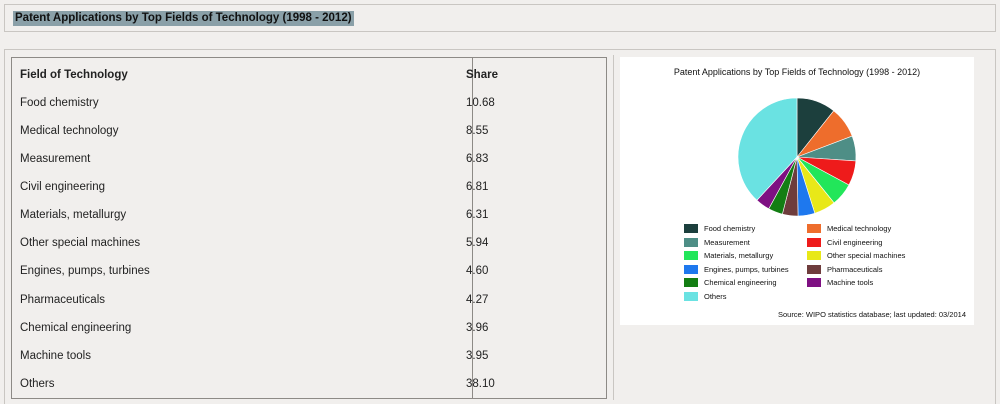 The height and width of the screenshot is (404, 1000). I want to click on table-row: Chemical engineering 3.96, so click(310, 327).